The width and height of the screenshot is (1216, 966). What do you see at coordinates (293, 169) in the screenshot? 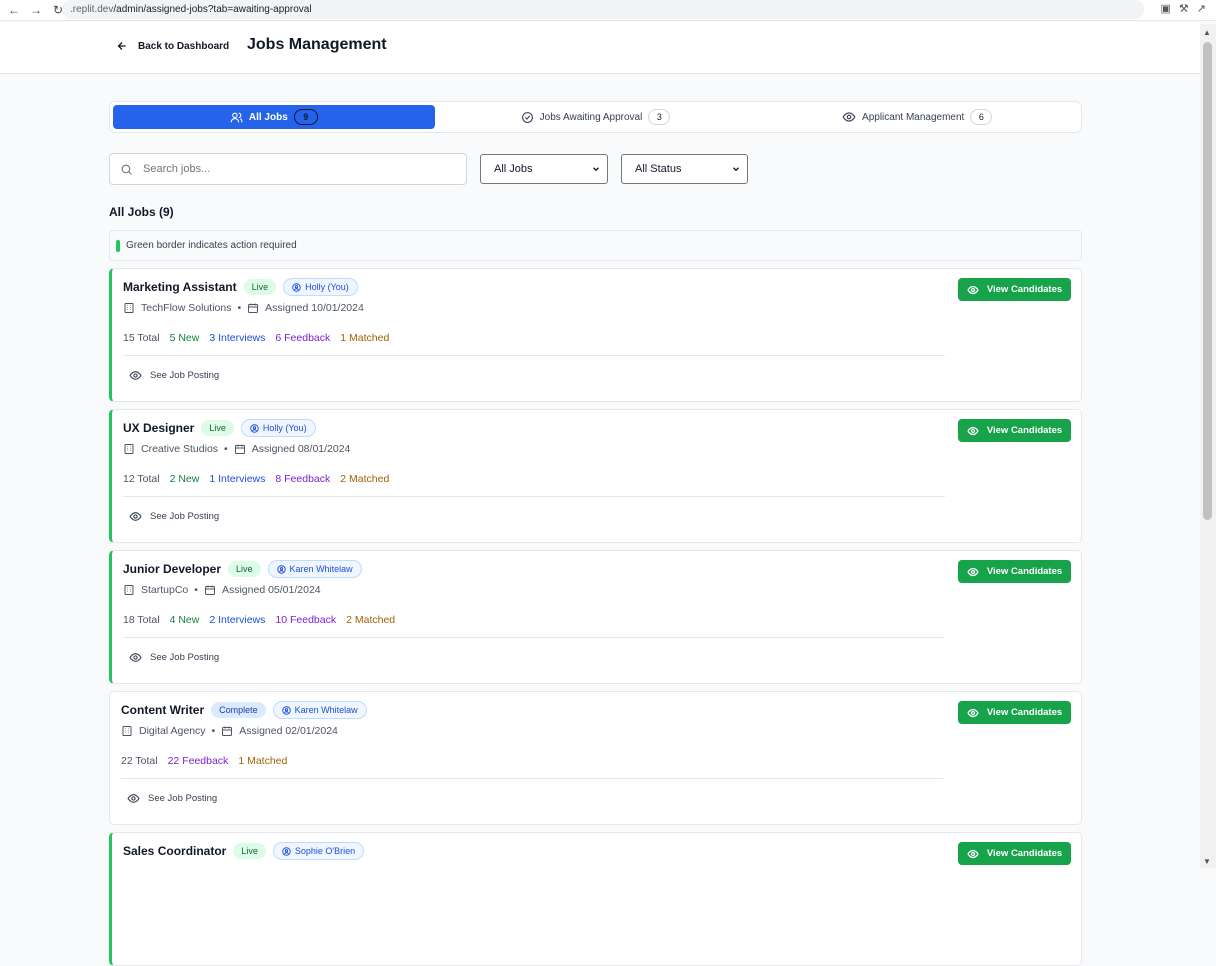
I see `search-input` at bounding box center [293, 169].